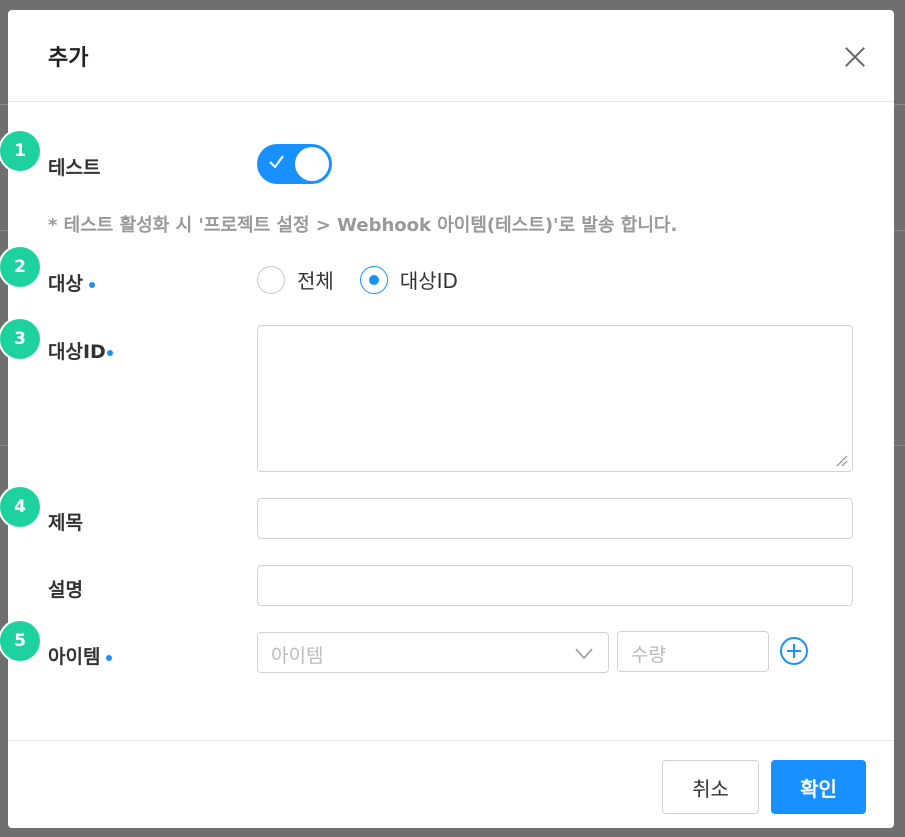 Image resolution: width=905 pixels, height=837 pixels. Describe the element at coordinates (65, 523) in the screenshot. I see `subject-label: 제목` at that location.